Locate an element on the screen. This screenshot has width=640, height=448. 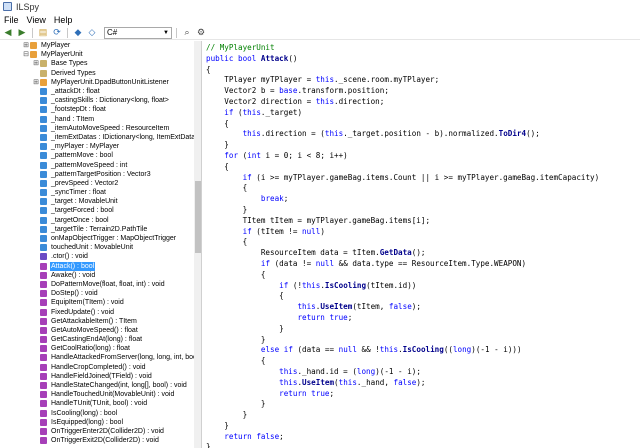
tree-item: _castingSkills : Dictionary<long, float> is located at coordinates (97, 100).